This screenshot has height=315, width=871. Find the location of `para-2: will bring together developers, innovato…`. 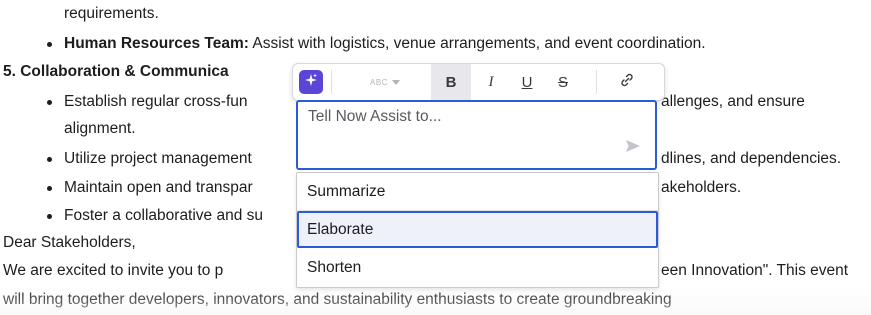

para-2: will bring together developers, innovato… is located at coordinates (337, 299).